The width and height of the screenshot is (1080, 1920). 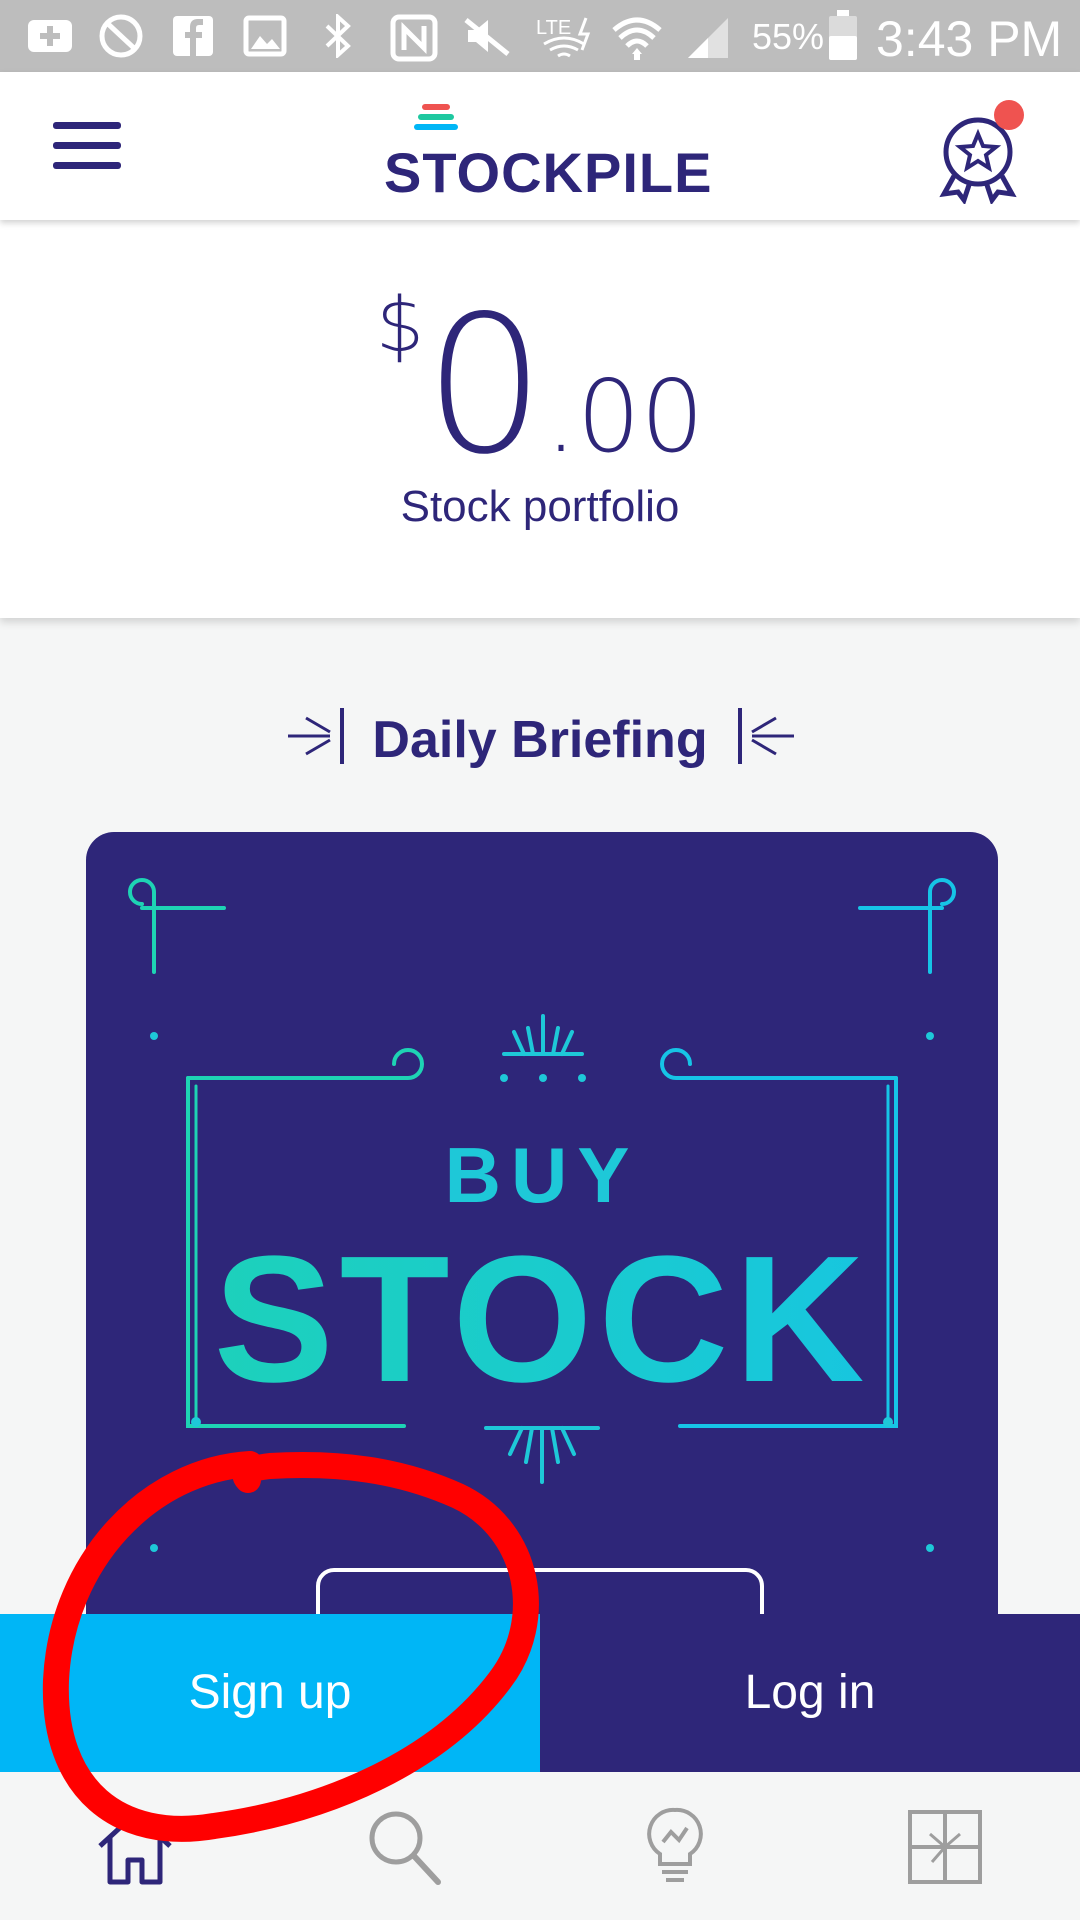 I want to click on bottom-nav, so click(x=540, y=1846).